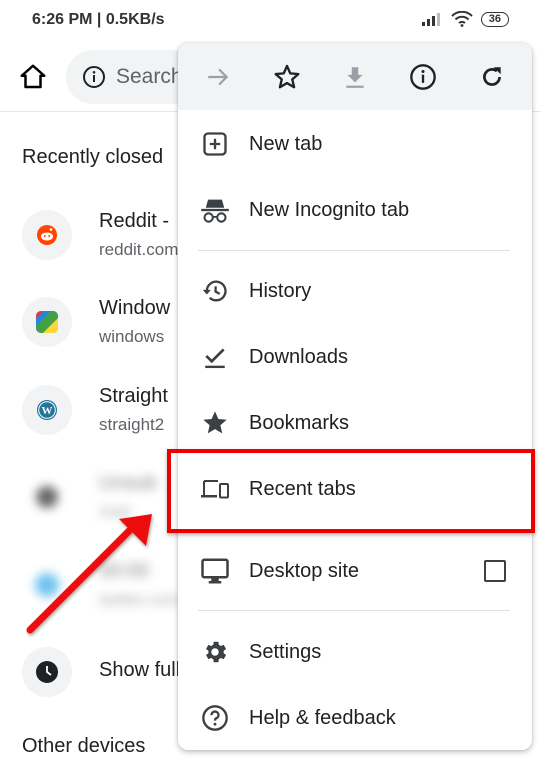 This screenshot has width=541, height=776. I want to click on status-time: 6:26 PM | 0.5KB/s, so click(98, 19).